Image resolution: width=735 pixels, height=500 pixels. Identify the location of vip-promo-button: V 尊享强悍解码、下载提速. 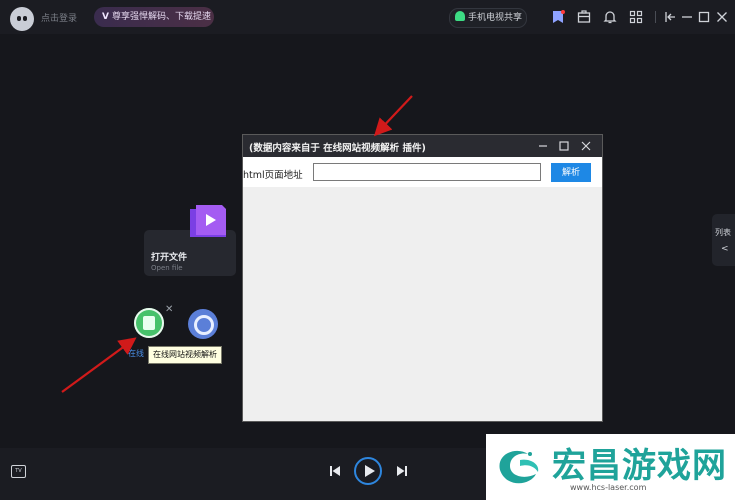
(154, 17).